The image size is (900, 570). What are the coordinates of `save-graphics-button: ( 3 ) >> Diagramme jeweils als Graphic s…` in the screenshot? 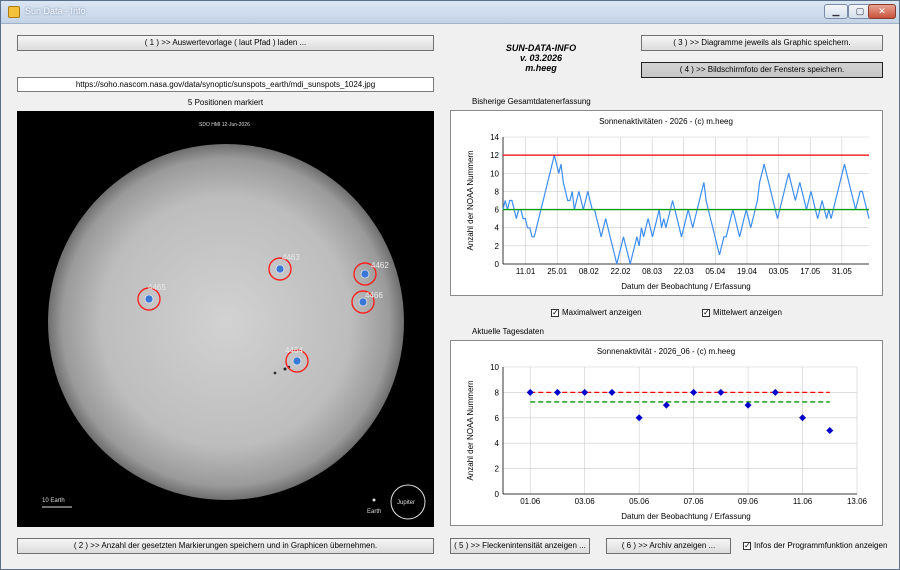 It's located at (762, 43).